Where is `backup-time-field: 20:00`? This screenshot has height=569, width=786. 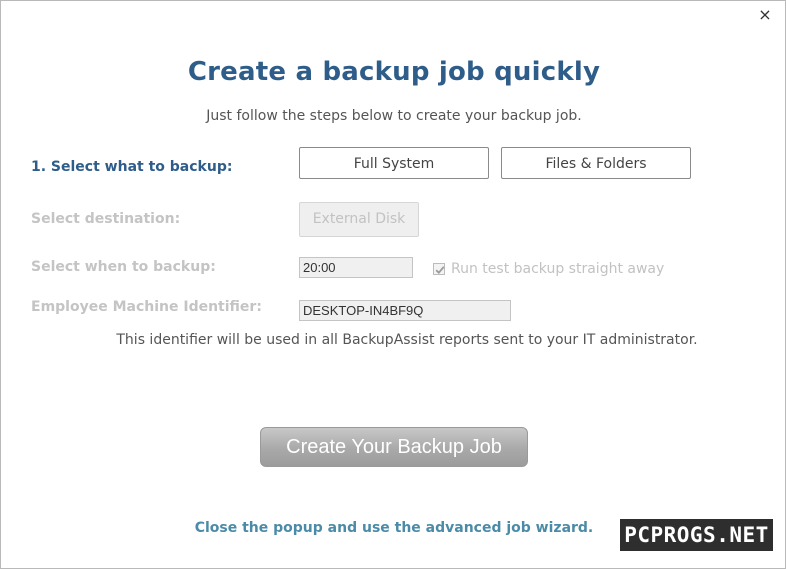
backup-time-field: 20:00 is located at coordinates (356, 267).